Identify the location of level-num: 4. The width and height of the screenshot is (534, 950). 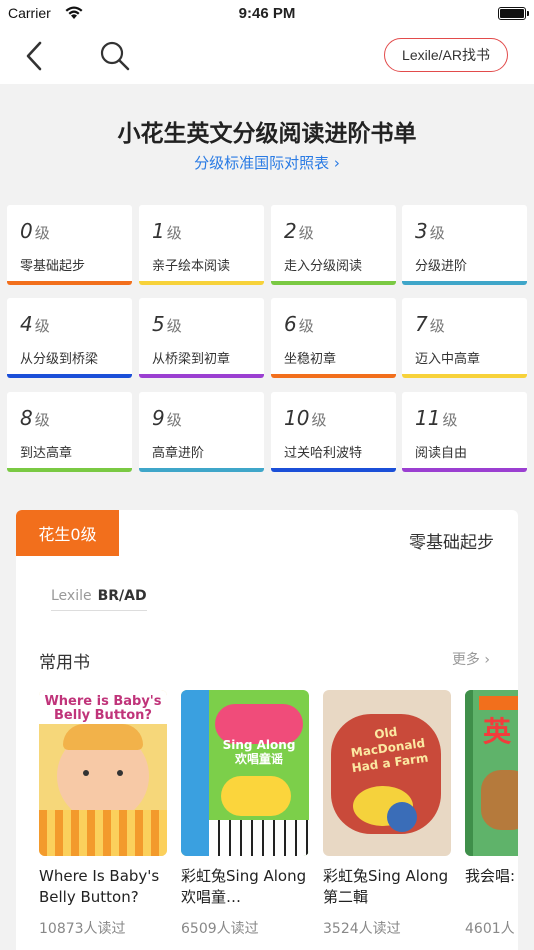
(26, 324).